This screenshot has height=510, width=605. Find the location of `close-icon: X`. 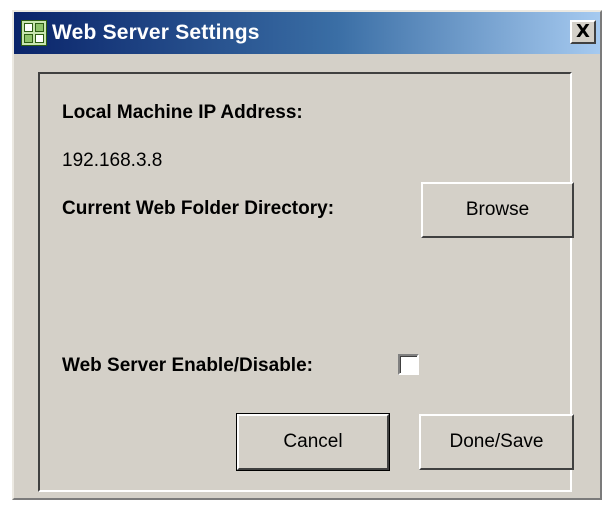

close-icon: X is located at coordinates (583, 31).